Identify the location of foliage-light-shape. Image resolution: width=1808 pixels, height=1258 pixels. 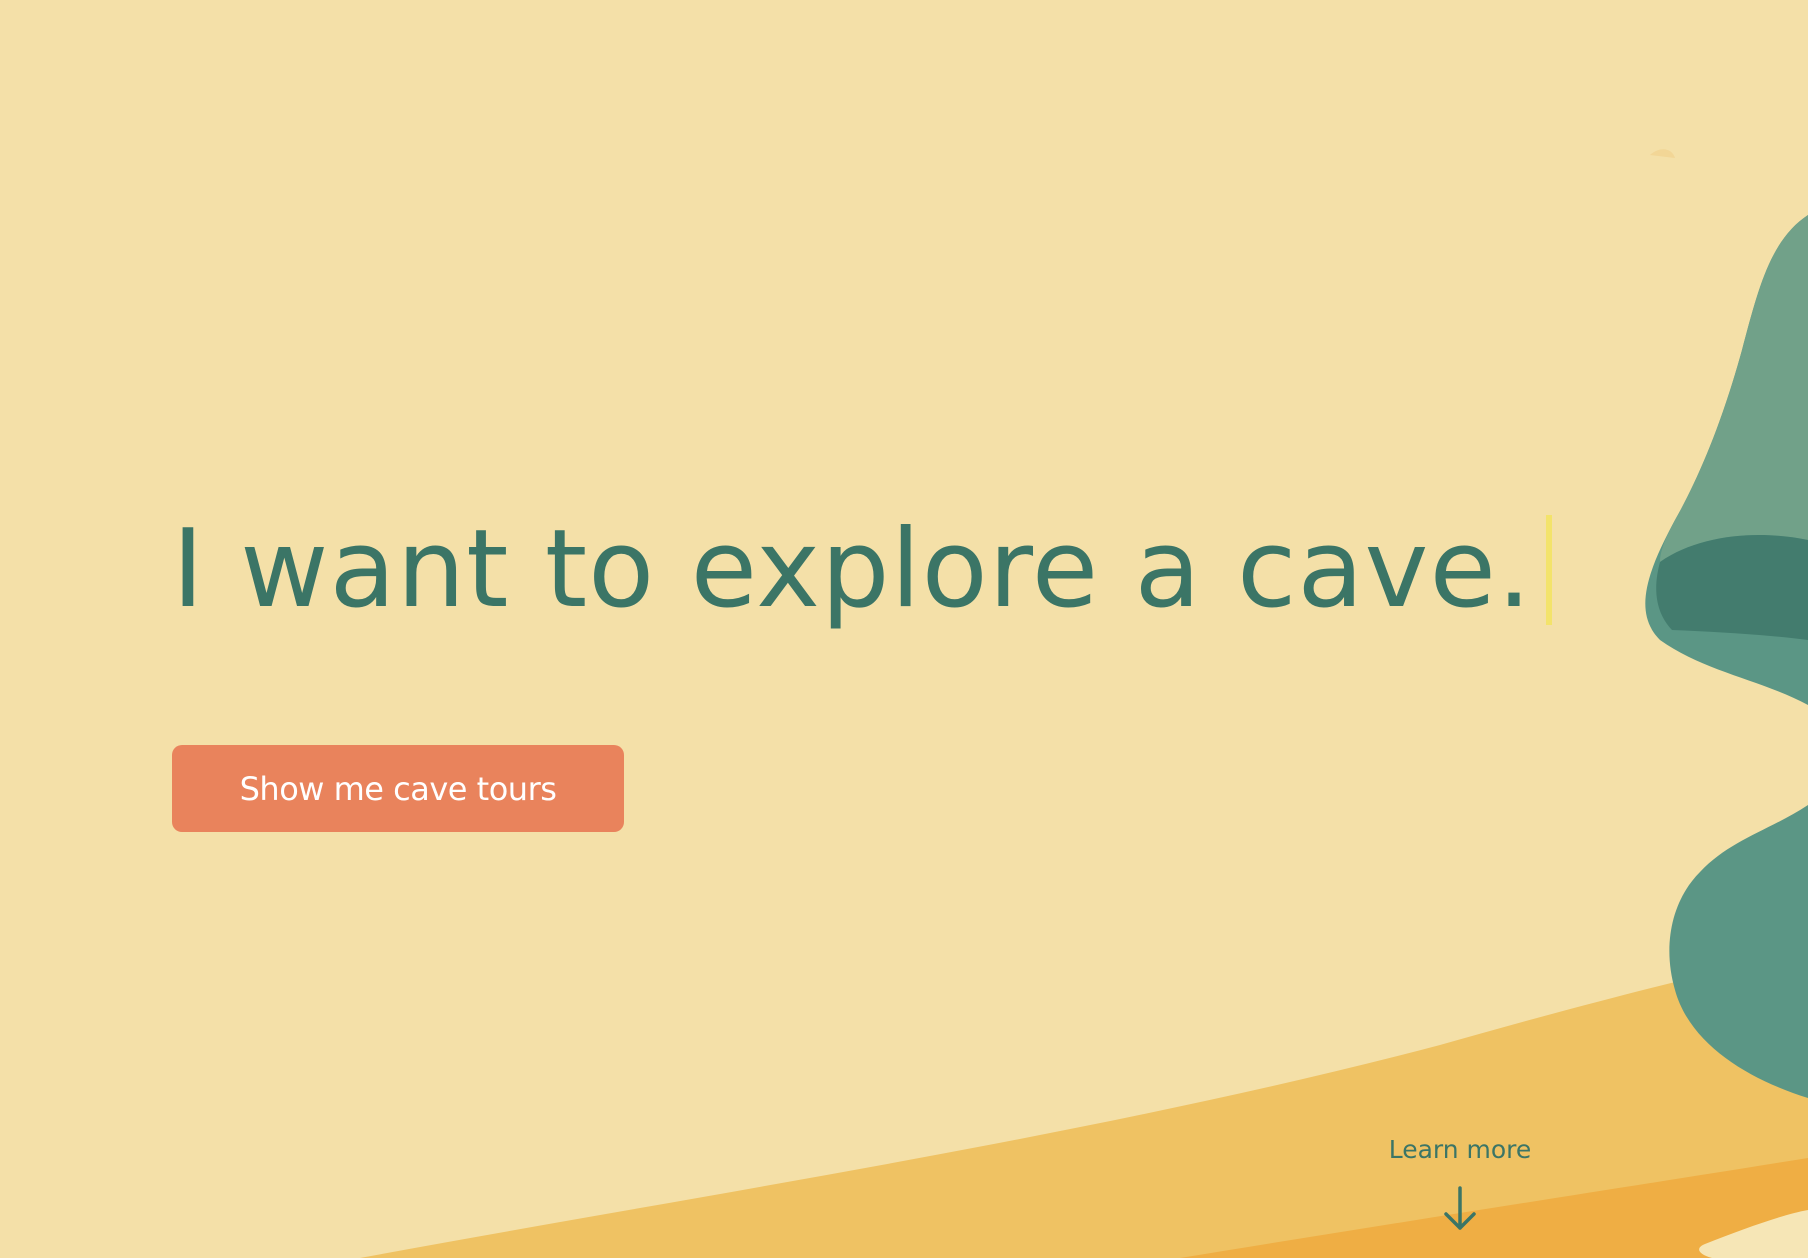
(1734, 388).